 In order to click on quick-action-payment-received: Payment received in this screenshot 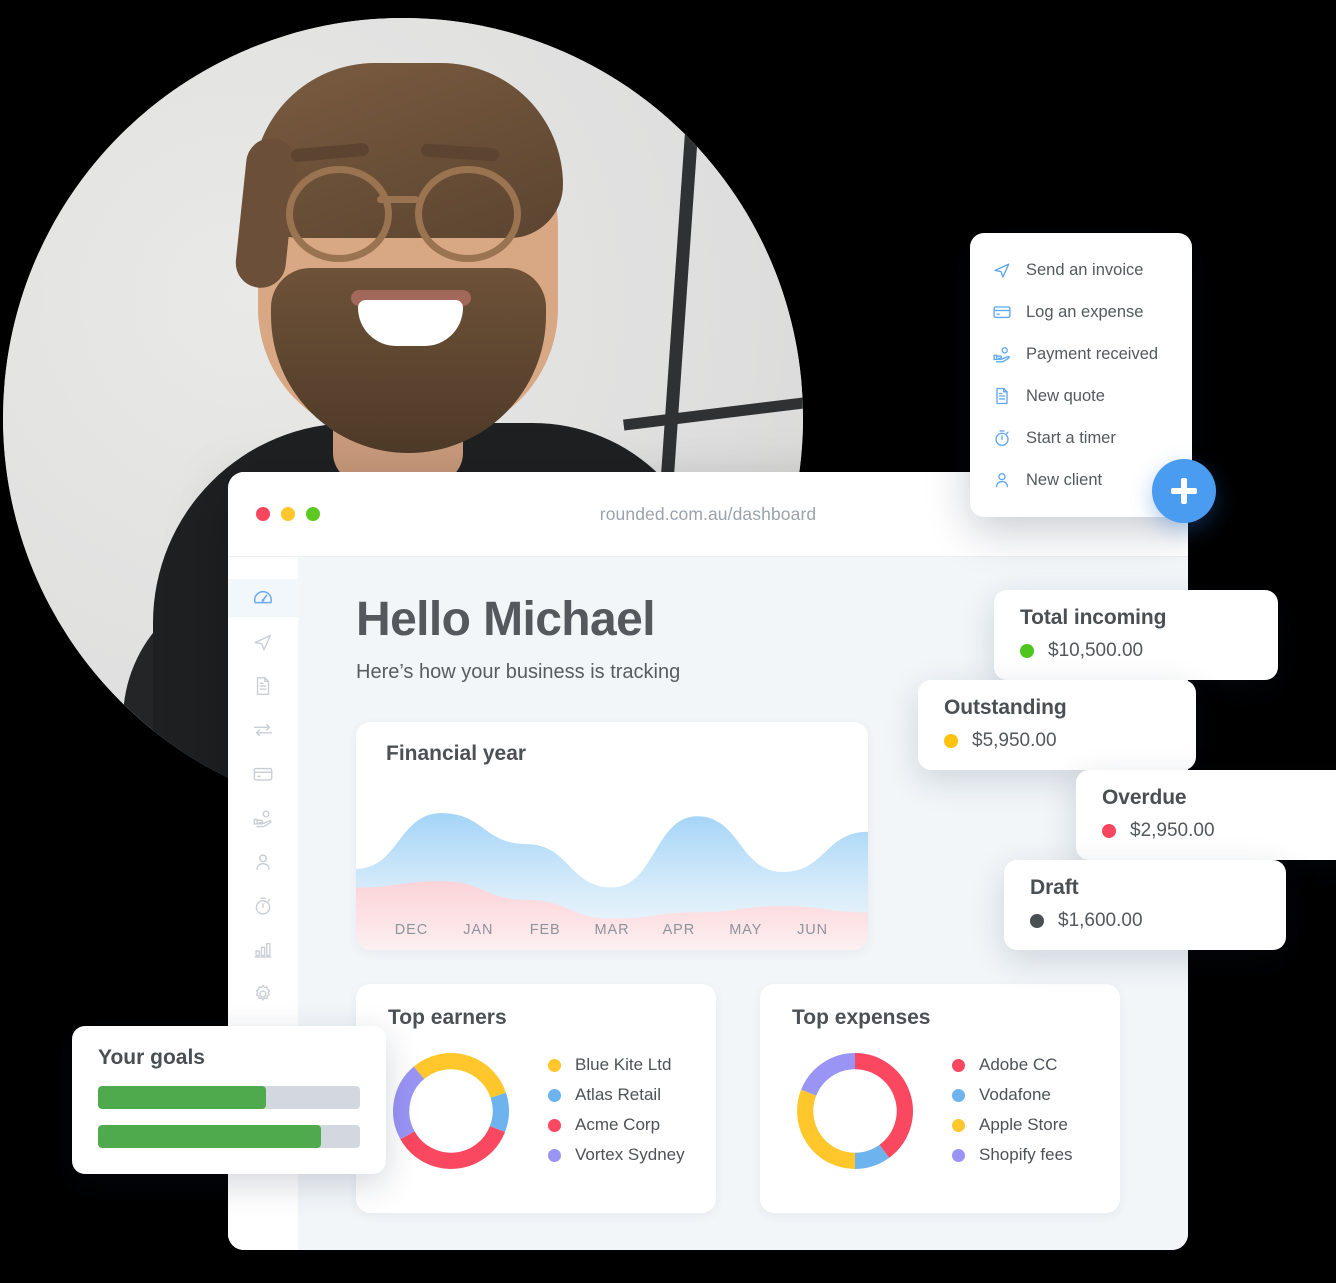, I will do `click(1081, 354)`.